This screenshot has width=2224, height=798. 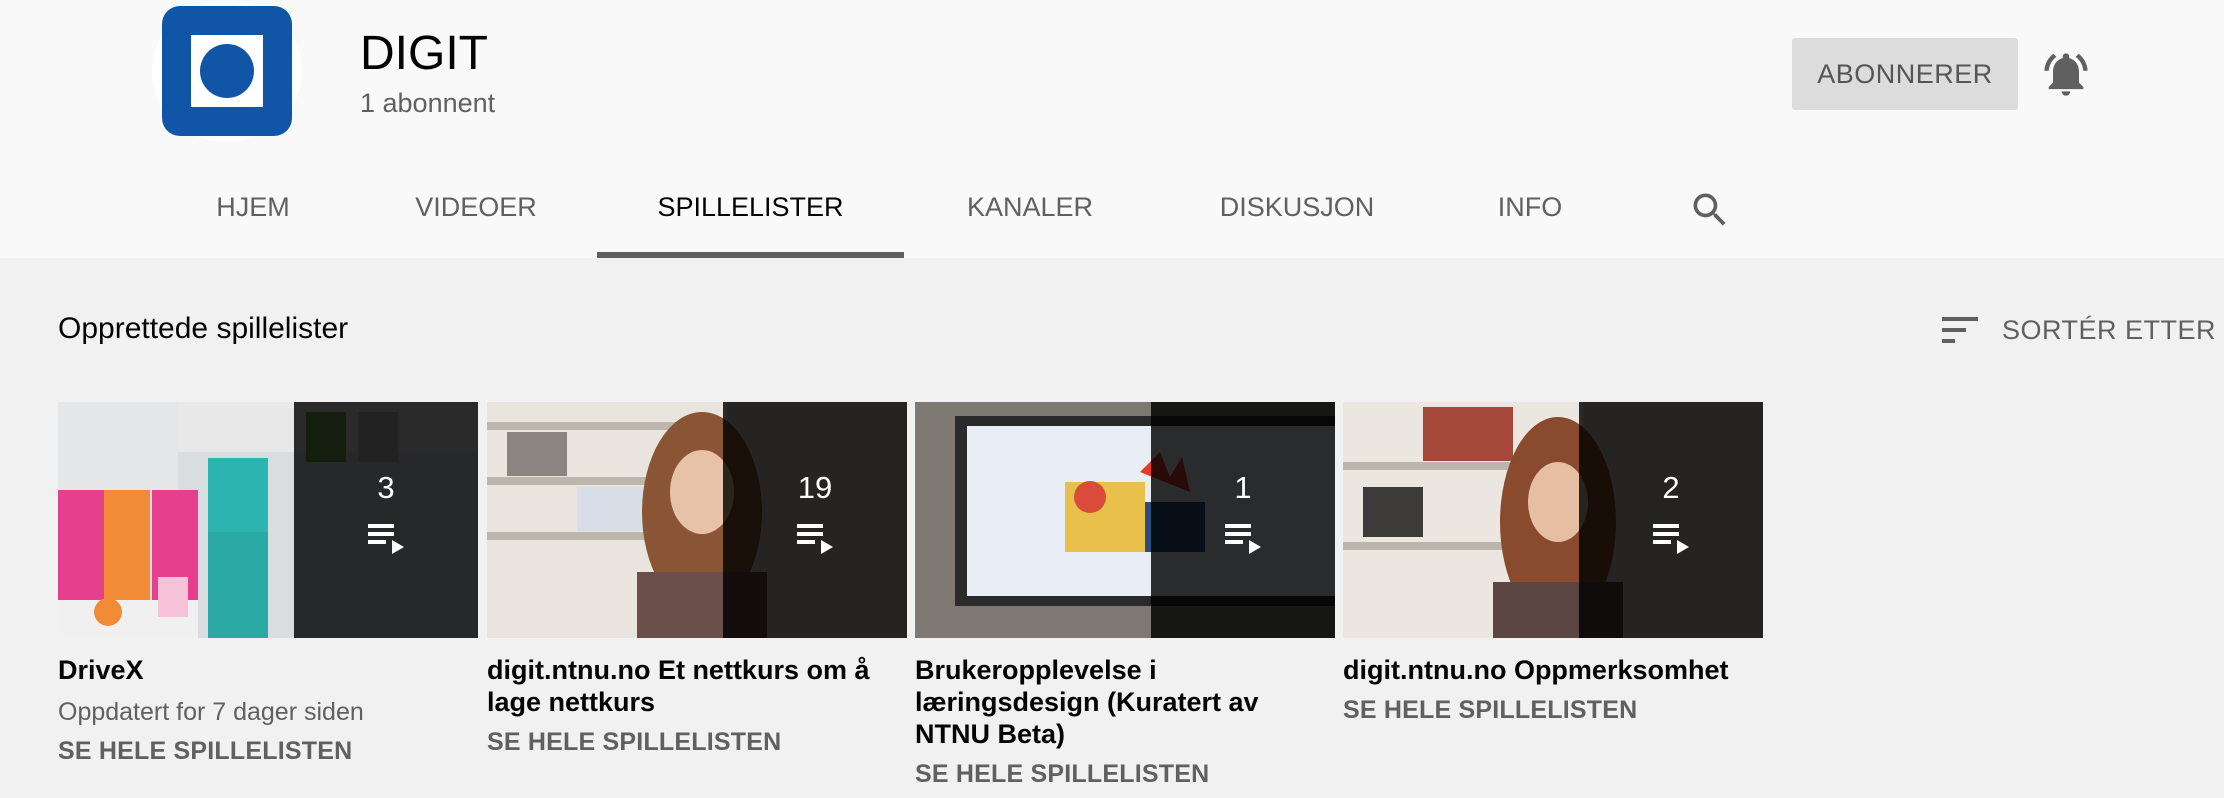 I want to click on playlist-updated: Oppdatert for 7 dager siden, so click(x=211, y=712).